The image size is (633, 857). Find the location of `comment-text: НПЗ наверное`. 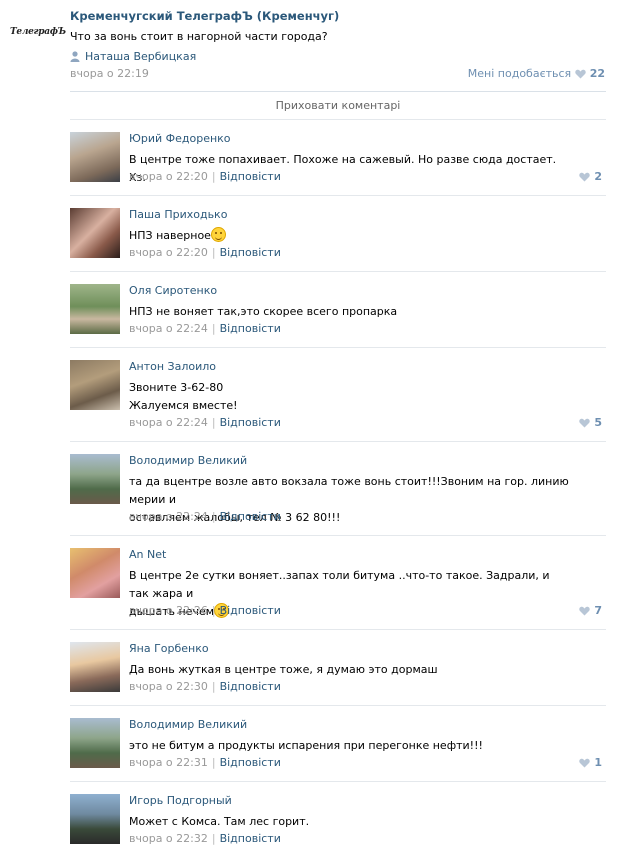

comment-text: НПЗ наверное is located at coordinates (349, 236).